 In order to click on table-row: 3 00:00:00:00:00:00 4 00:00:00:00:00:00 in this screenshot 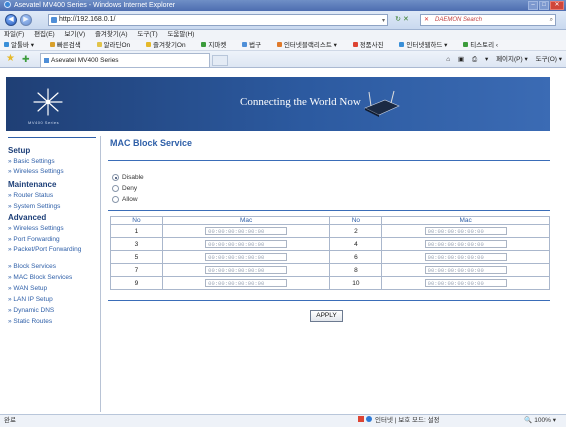, I will do `click(330, 244)`.